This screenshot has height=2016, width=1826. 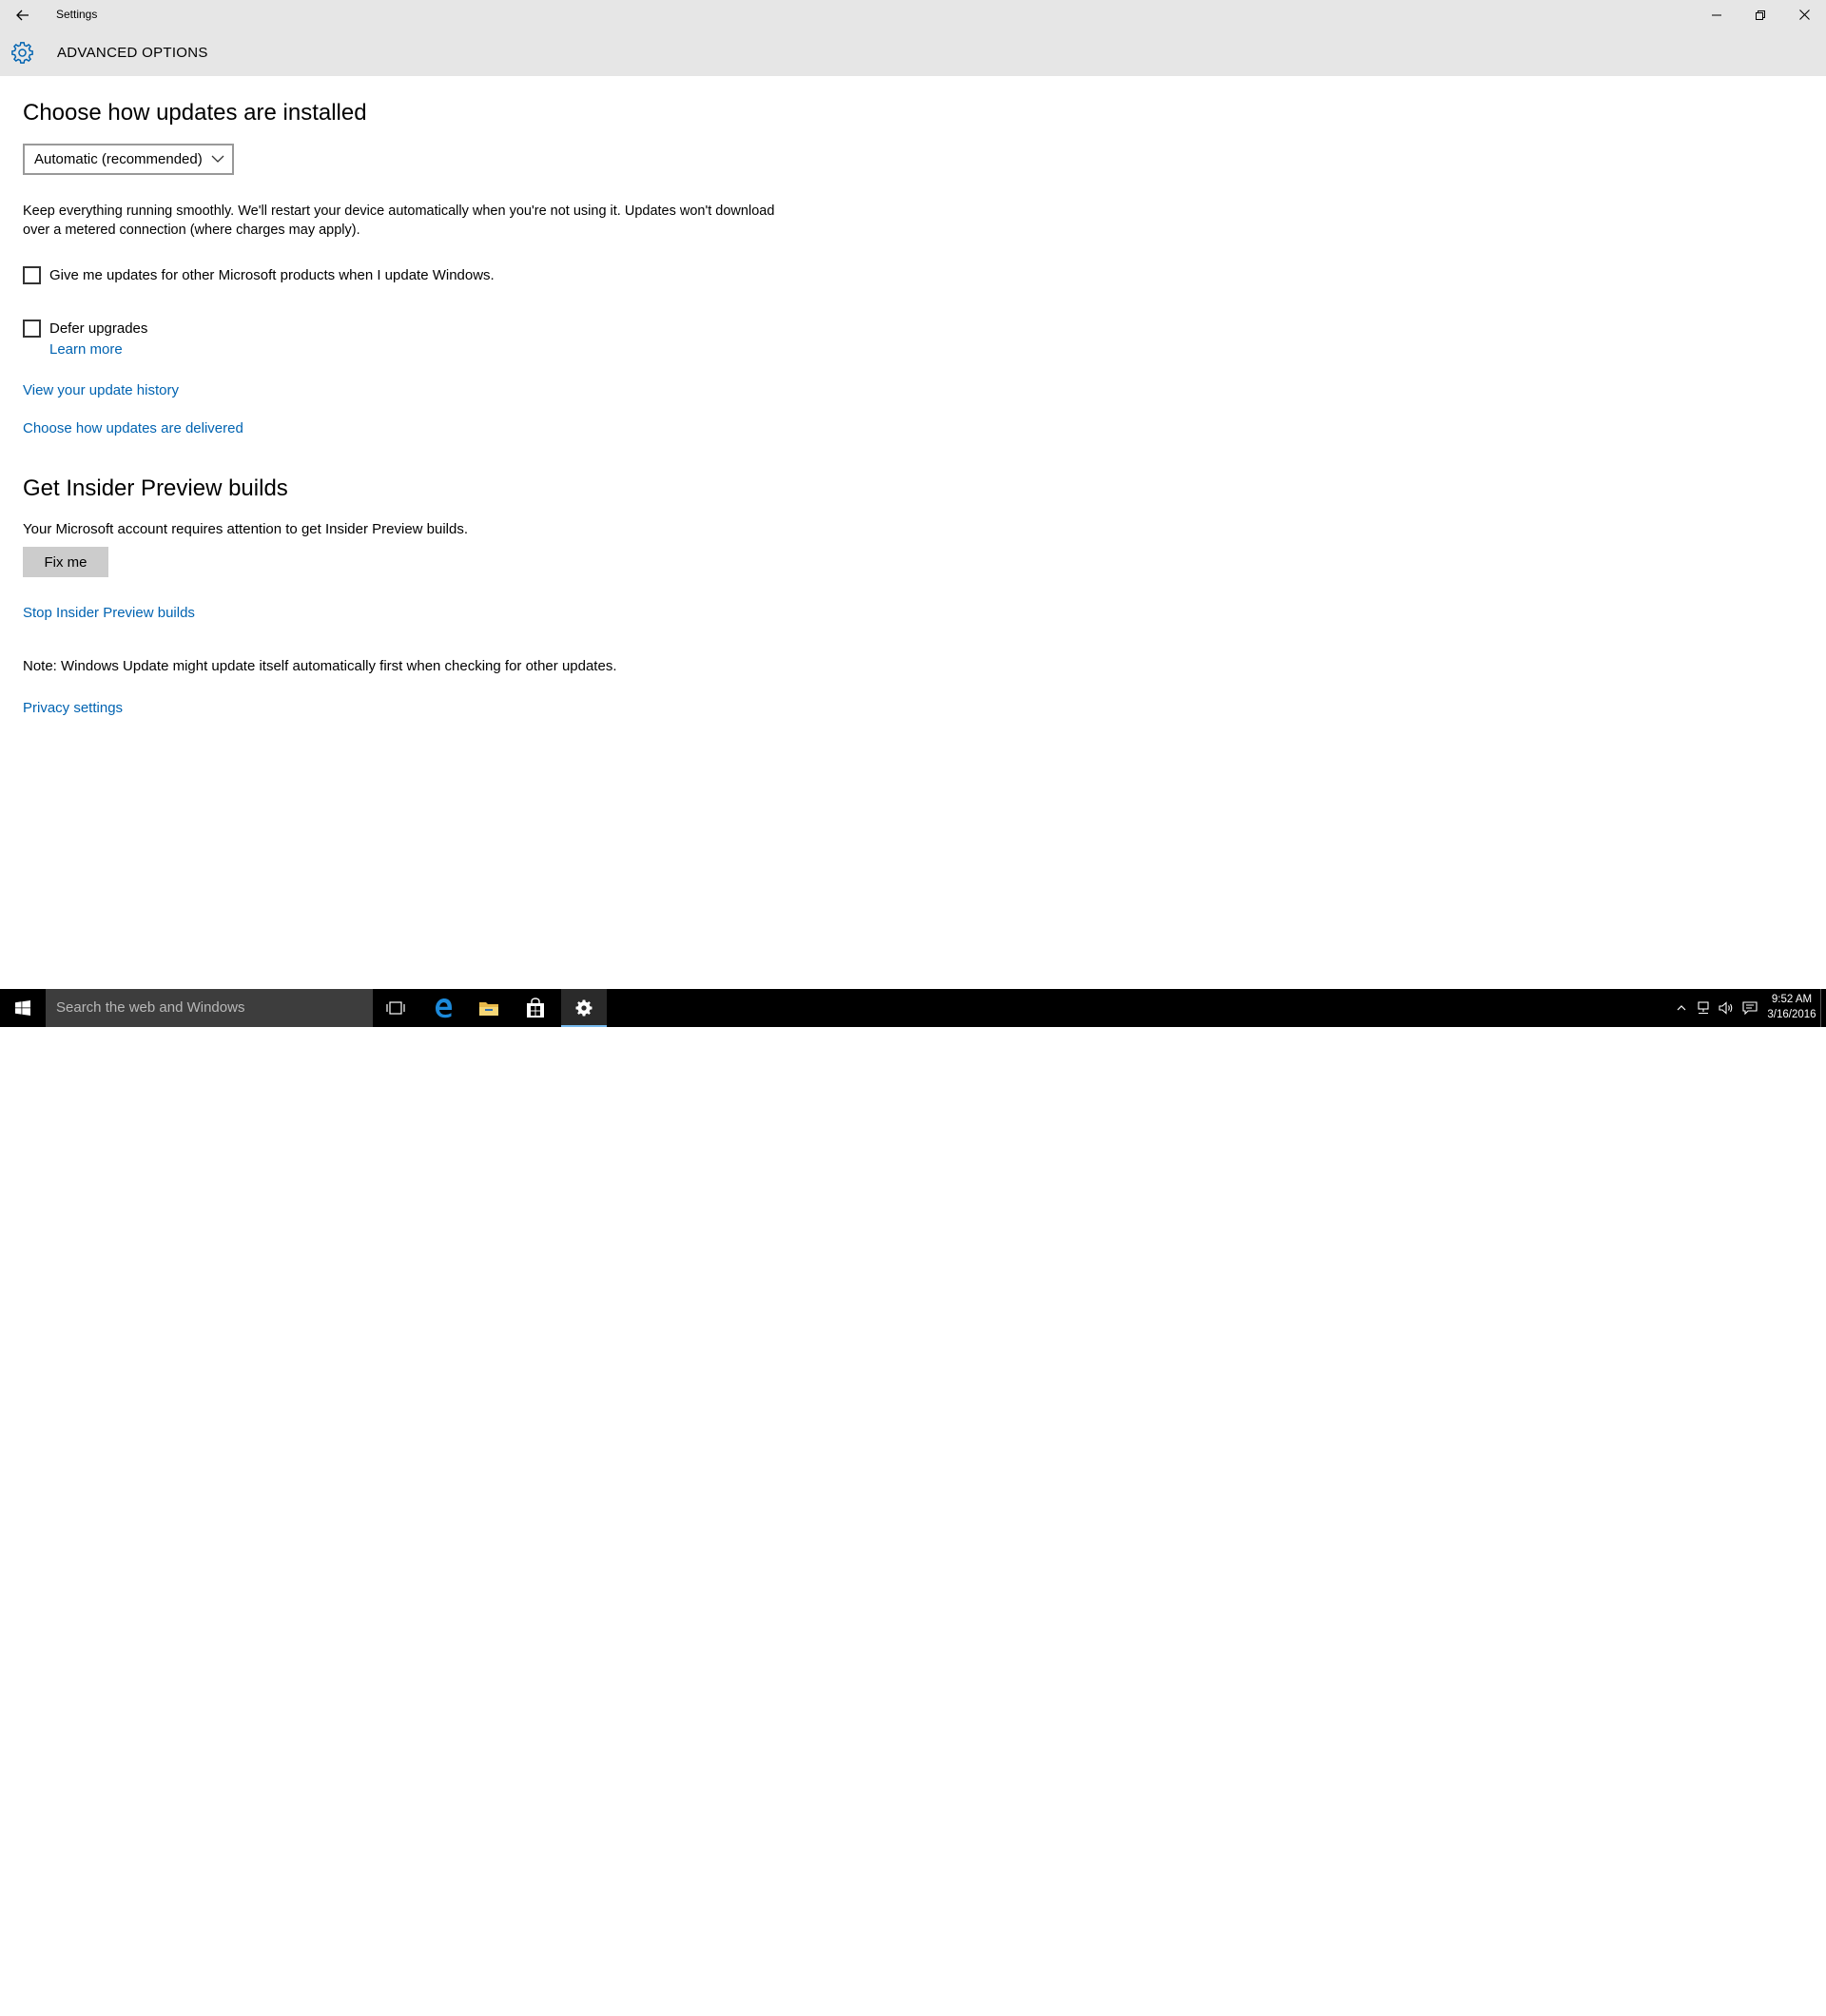 I want to click on action-center-button, so click(x=1750, y=1008).